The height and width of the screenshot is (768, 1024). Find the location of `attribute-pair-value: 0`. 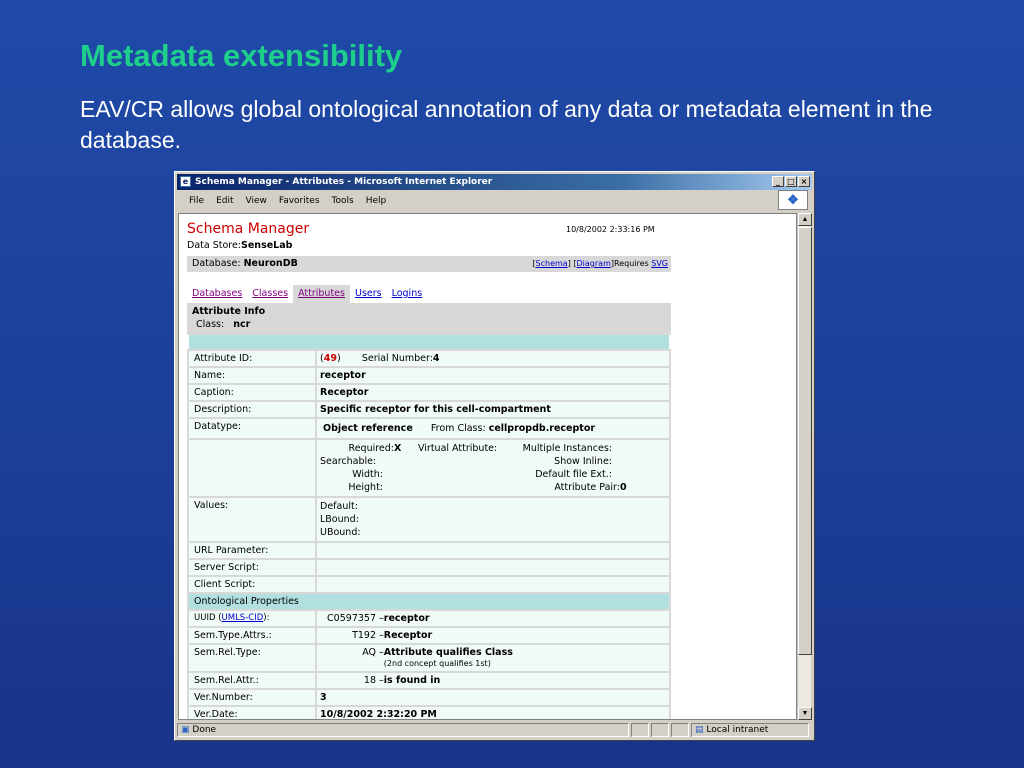

attribute-pair-value: 0 is located at coordinates (623, 487).